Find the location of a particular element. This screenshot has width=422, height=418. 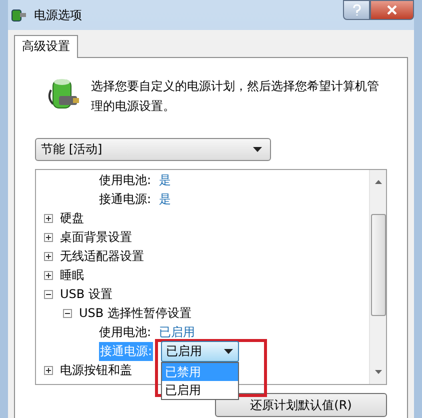

tree-item: USB 选择性暂停设置 is located at coordinates (135, 313).